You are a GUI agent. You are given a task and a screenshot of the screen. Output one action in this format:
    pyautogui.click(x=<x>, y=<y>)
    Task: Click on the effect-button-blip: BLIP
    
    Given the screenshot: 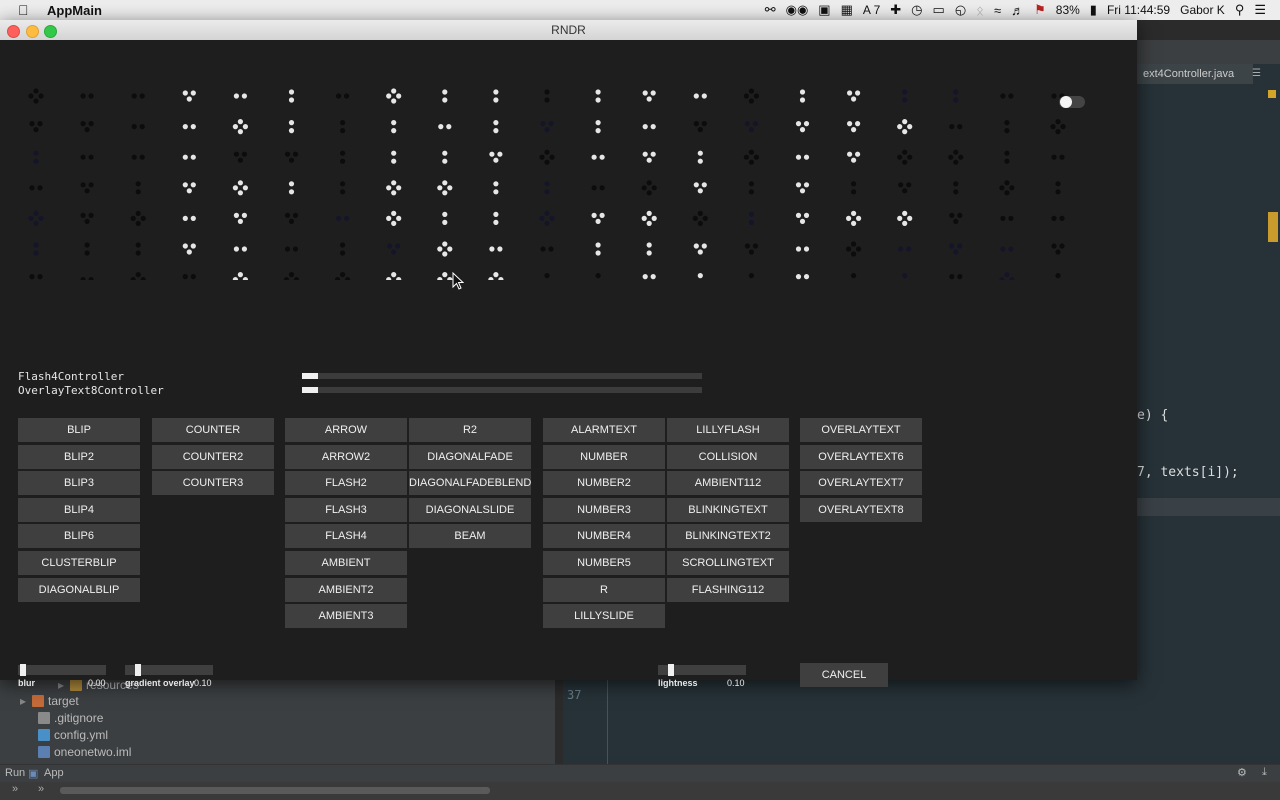 What is the action you would take?
    pyautogui.click(x=79, y=430)
    